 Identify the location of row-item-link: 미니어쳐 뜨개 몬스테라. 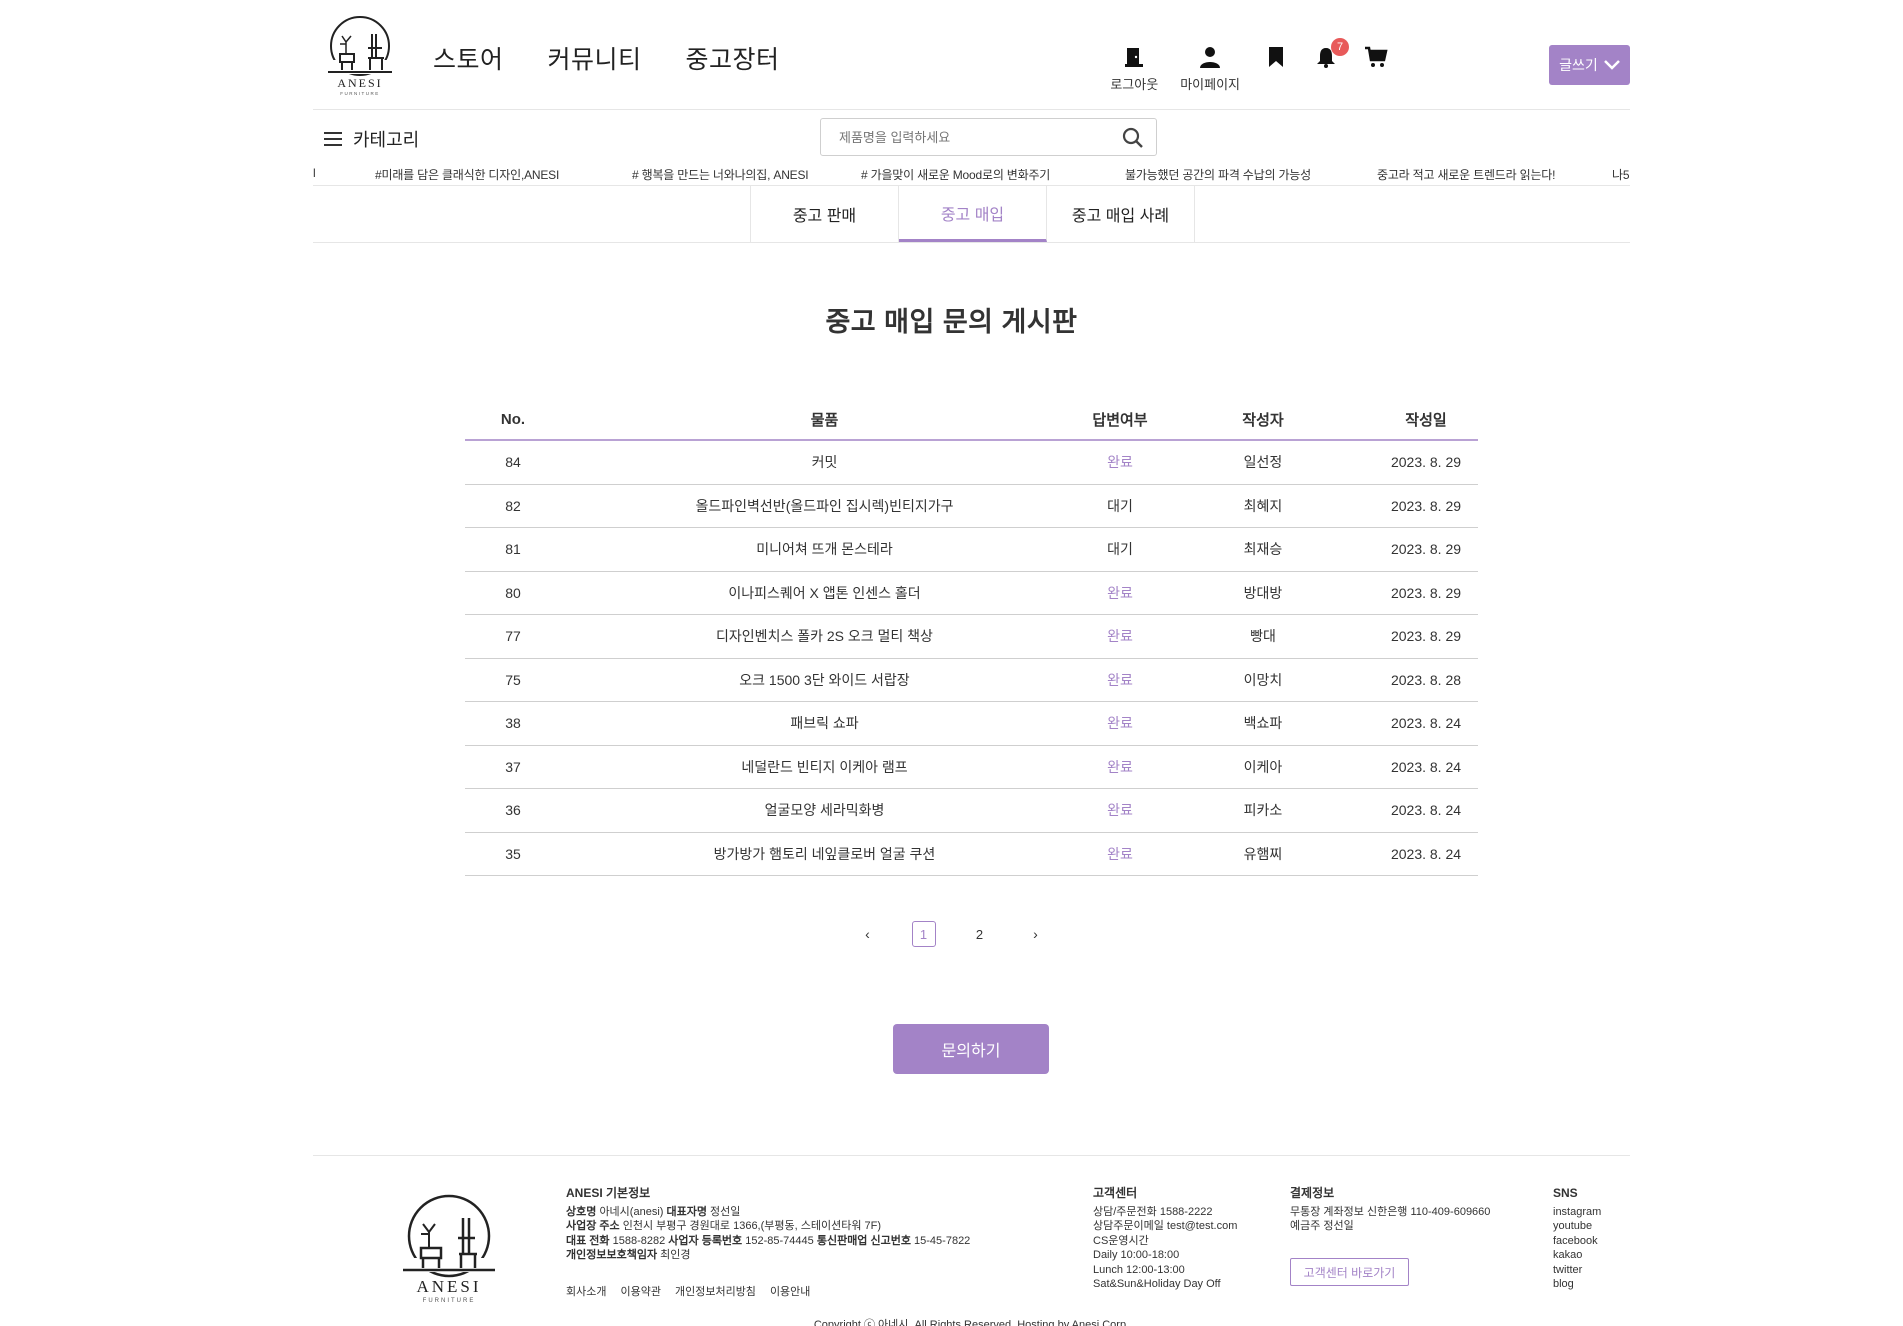
(824, 549).